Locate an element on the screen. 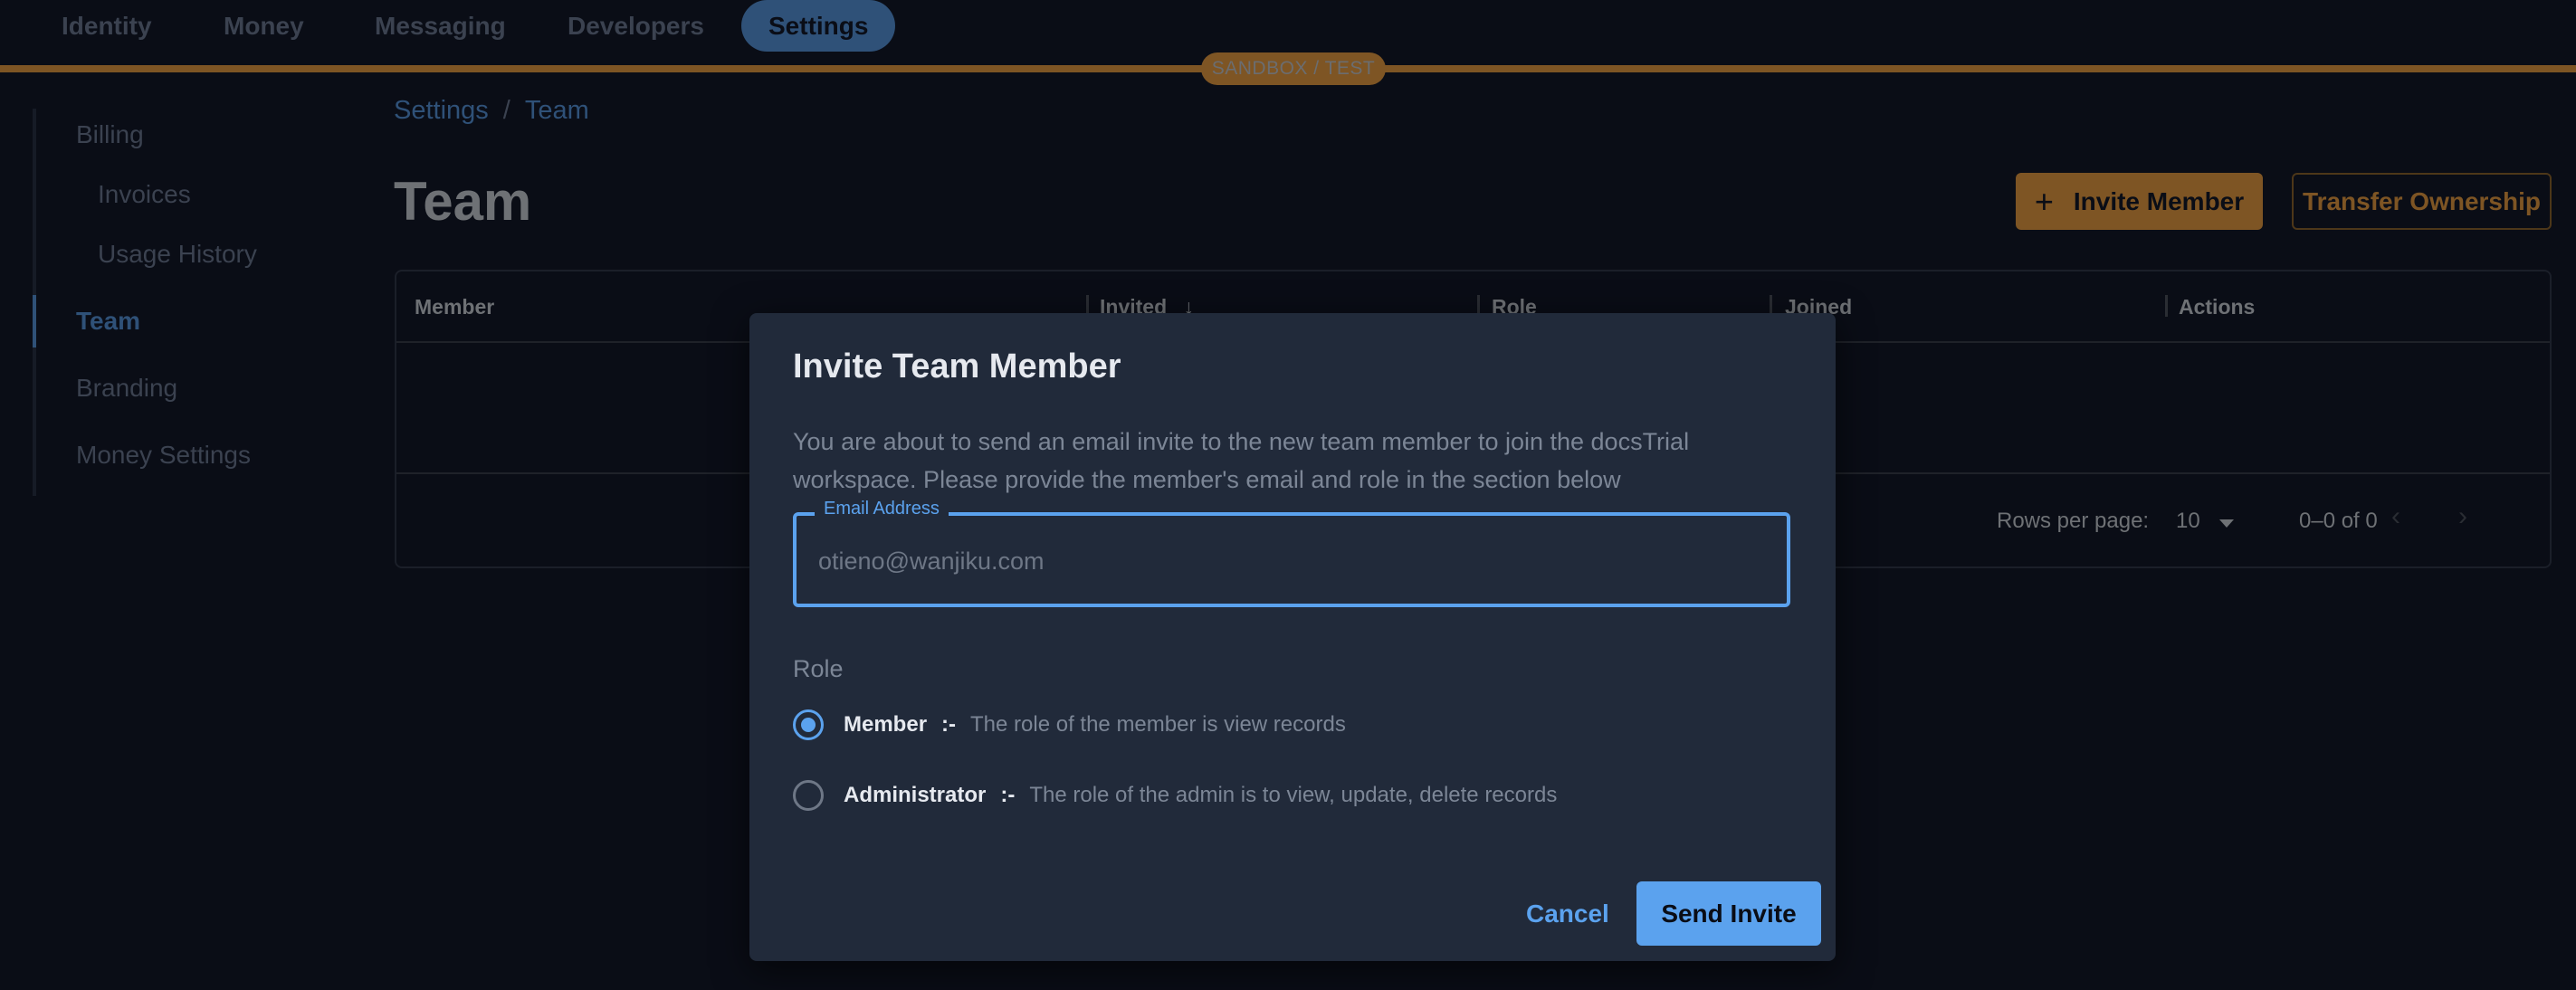 This screenshot has width=2576, height=990. column-header-actions: Actions is located at coordinates (2217, 307).